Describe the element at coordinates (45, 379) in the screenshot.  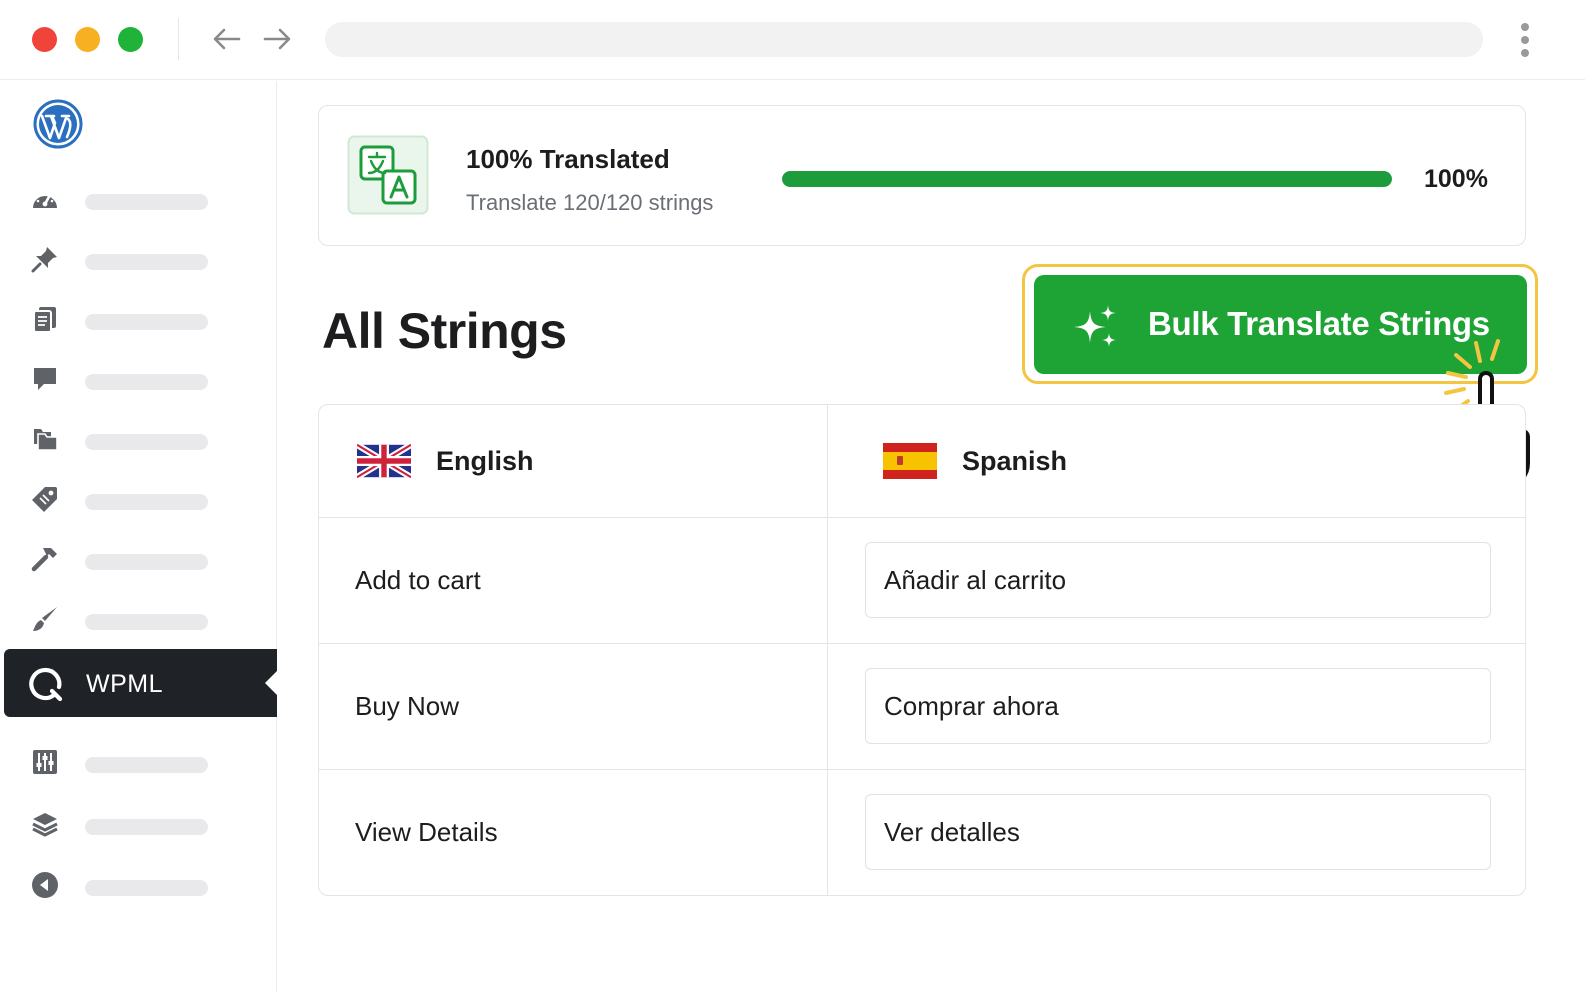
I see `comment-icon` at that location.